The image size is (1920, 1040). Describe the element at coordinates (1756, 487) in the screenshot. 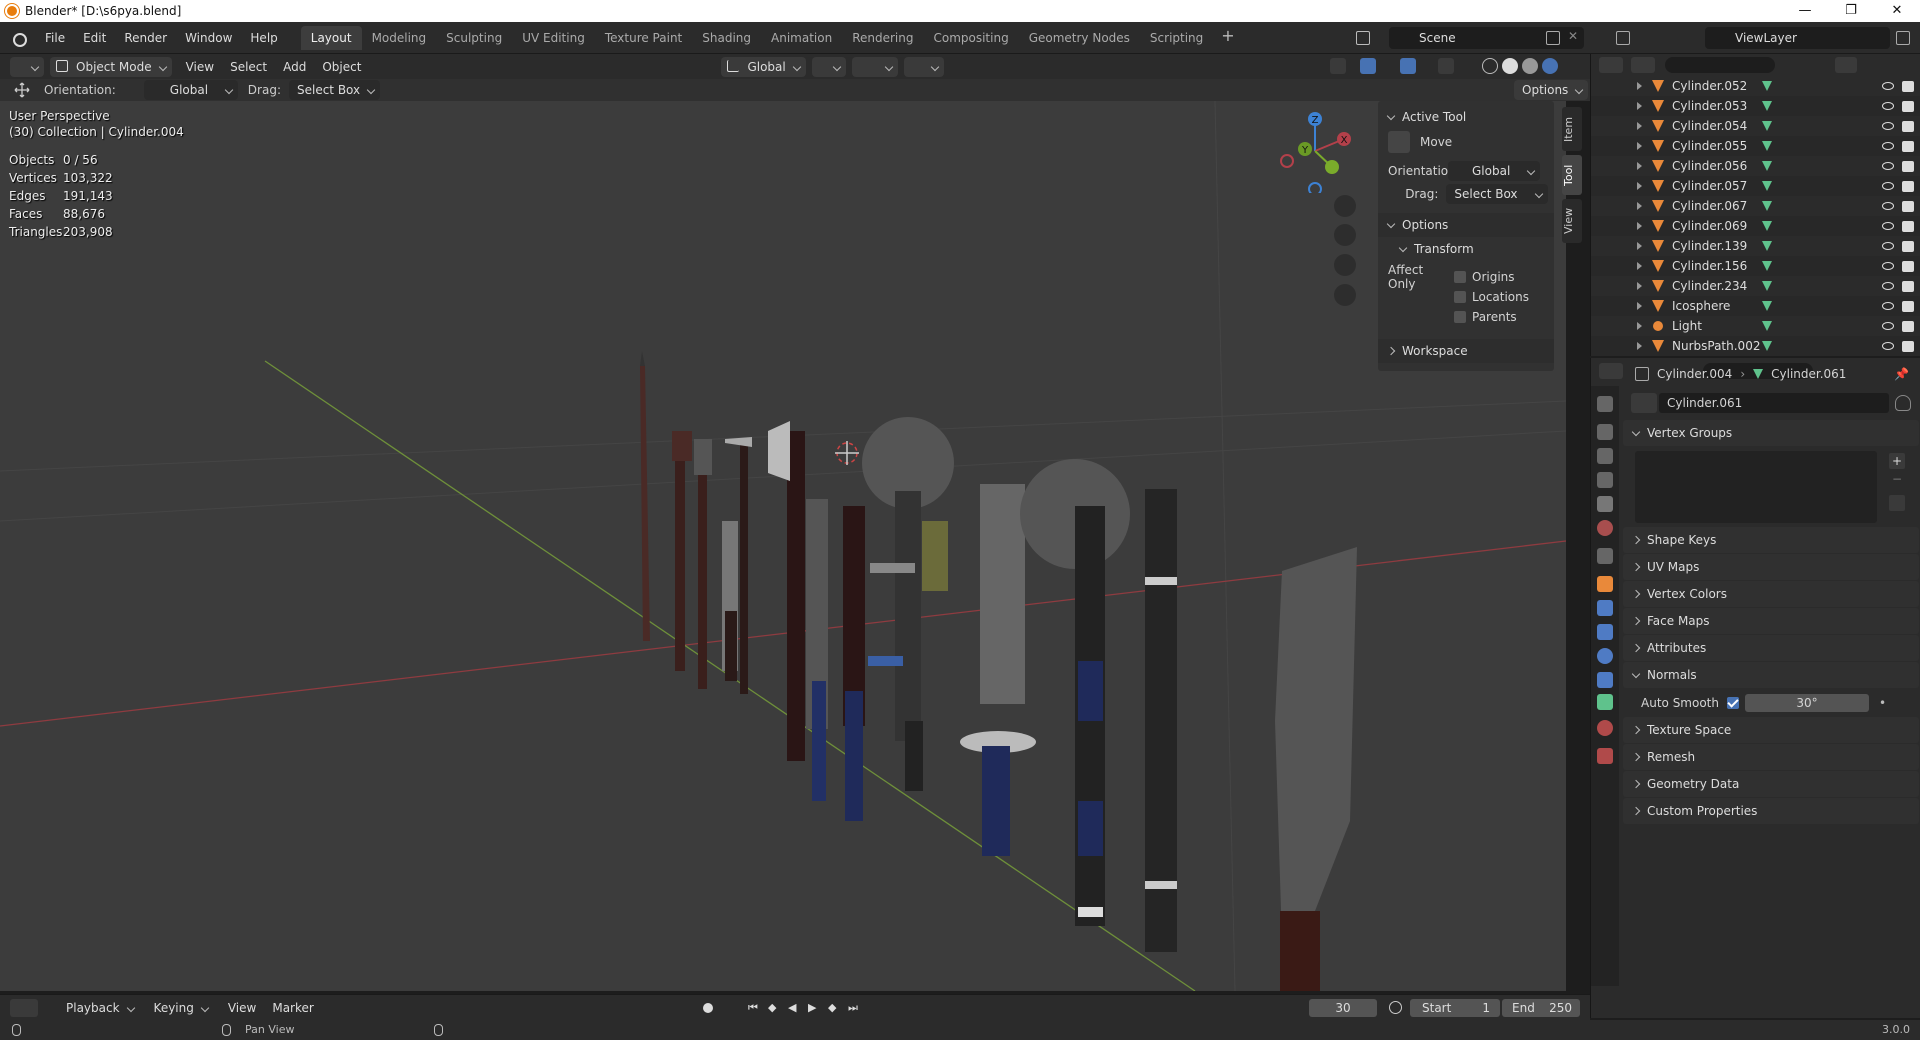

I see `vertex-group-listbox` at that location.